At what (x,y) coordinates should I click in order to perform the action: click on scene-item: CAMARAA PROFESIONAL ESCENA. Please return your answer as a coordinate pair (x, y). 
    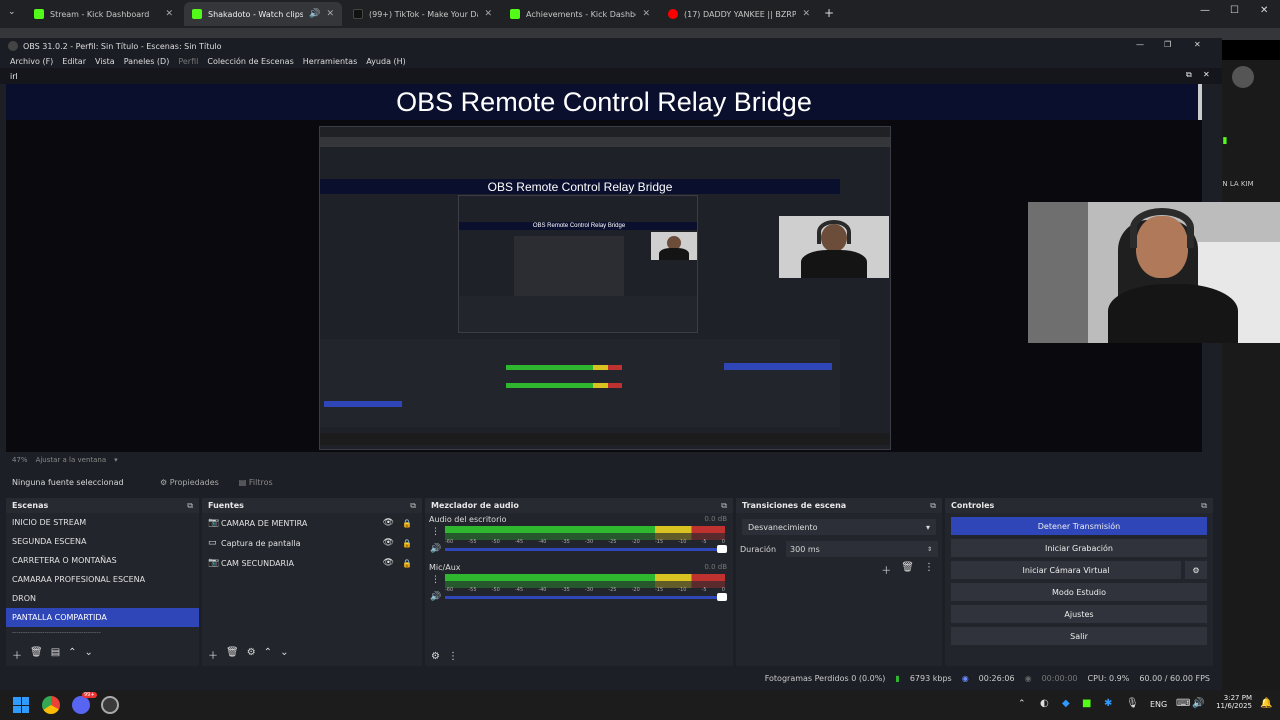
    Looking at the image, I should click on (102, 579).